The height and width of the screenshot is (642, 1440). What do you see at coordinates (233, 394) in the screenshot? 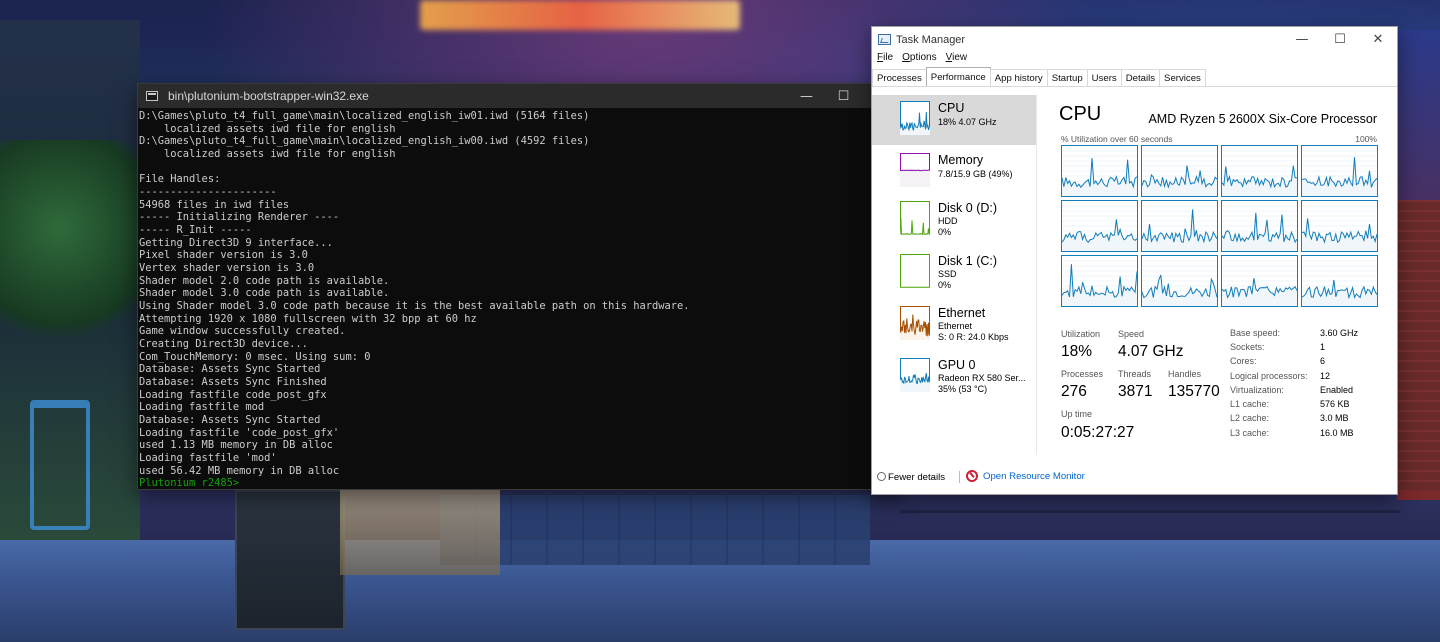
I see `console-line: Loading fastfile code_post_gfx` at bounding box center [233, 394].